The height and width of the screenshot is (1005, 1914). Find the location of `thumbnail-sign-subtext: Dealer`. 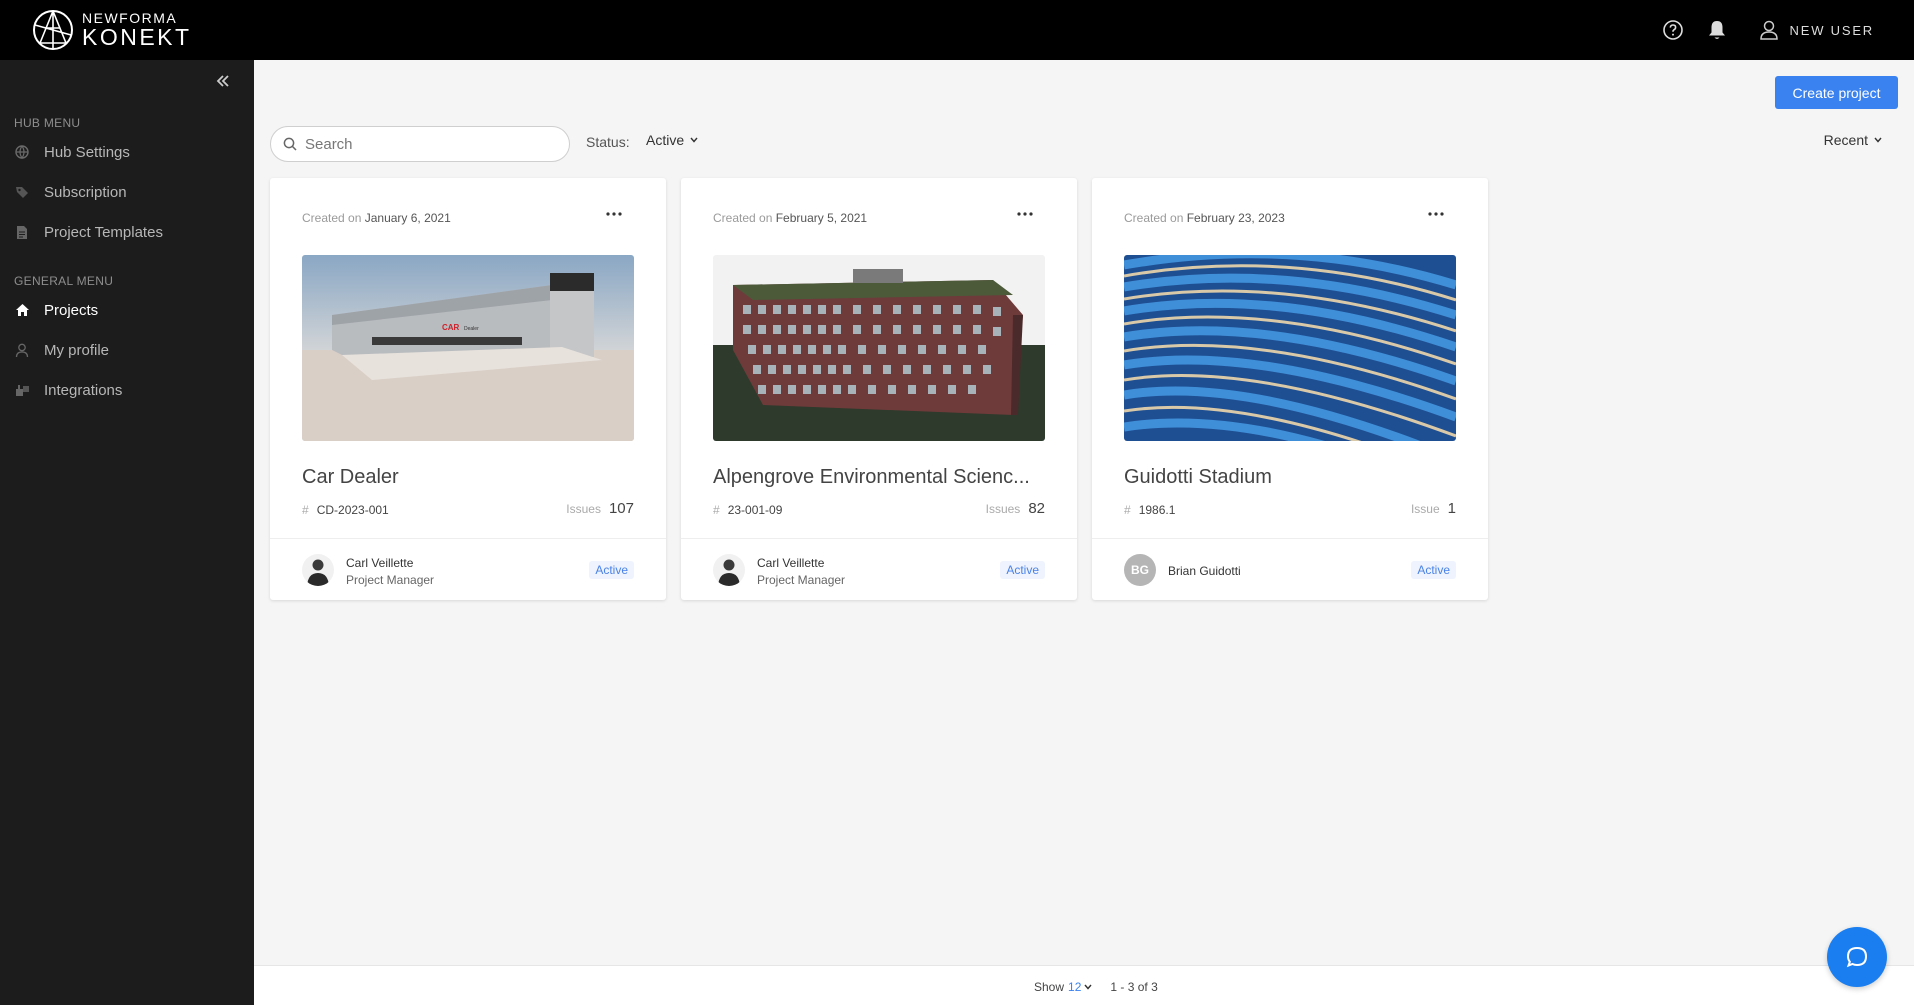

thumbnail-sign-subtext: Dealer is located at coordinates (471, 329).